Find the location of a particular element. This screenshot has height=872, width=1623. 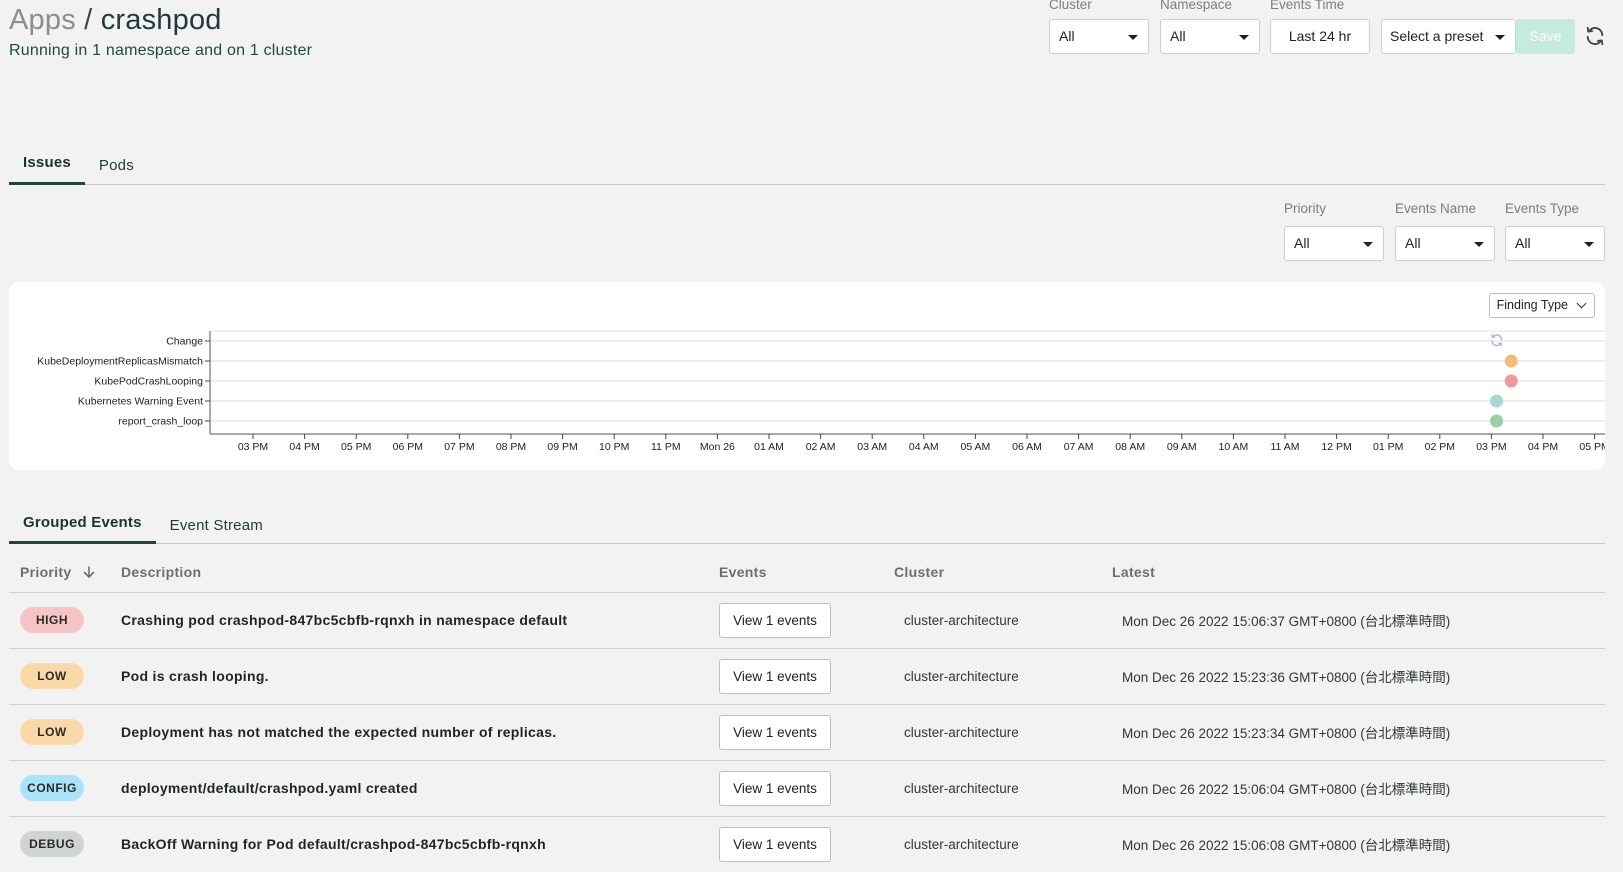

x-tick-label: 01 AM is located at coordinates (769, 447).